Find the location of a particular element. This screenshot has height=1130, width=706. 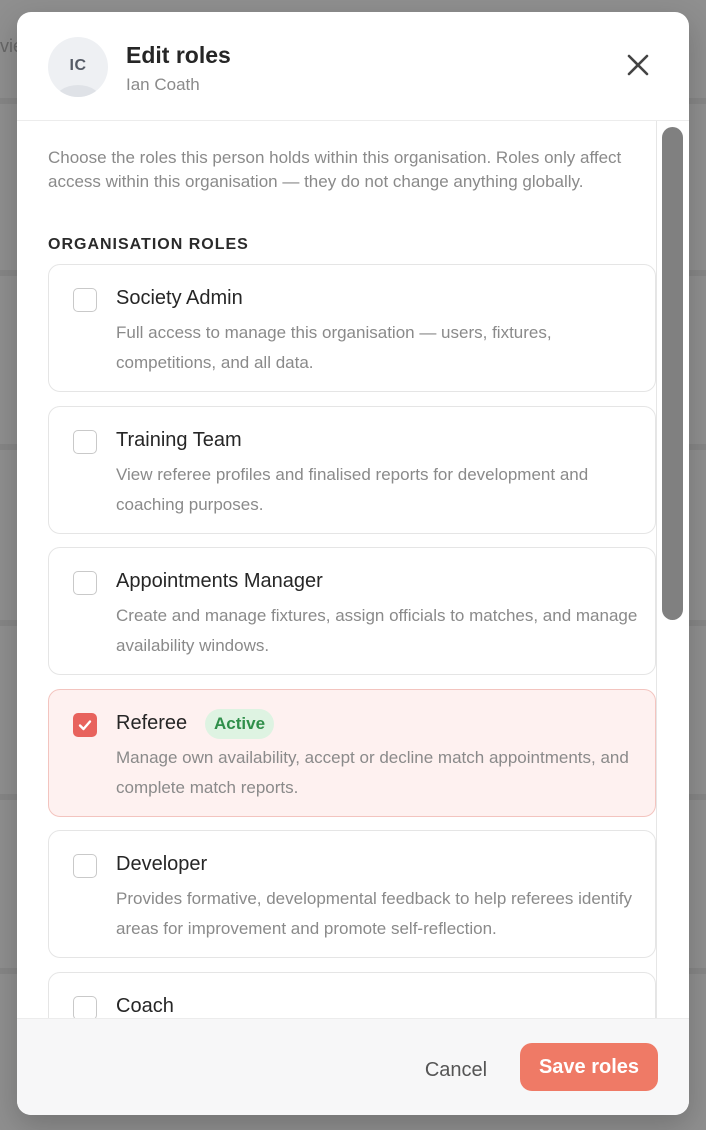

avatar: IC is located at coordinates (78, 67).